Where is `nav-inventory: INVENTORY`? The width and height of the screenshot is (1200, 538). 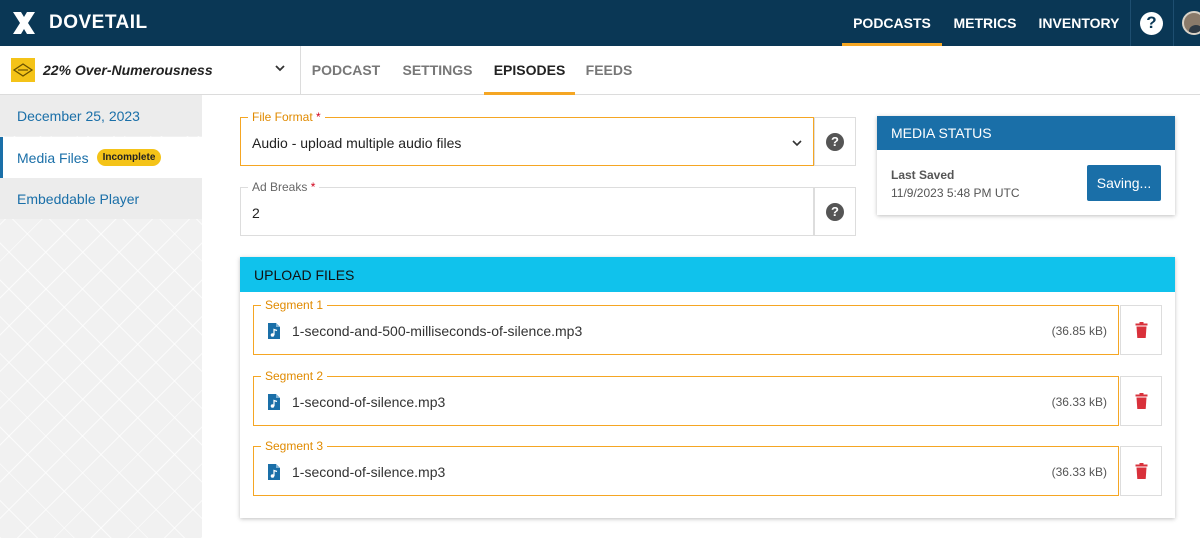 nav-inventory: INVENTORY is located at coordinates (1079, 23).